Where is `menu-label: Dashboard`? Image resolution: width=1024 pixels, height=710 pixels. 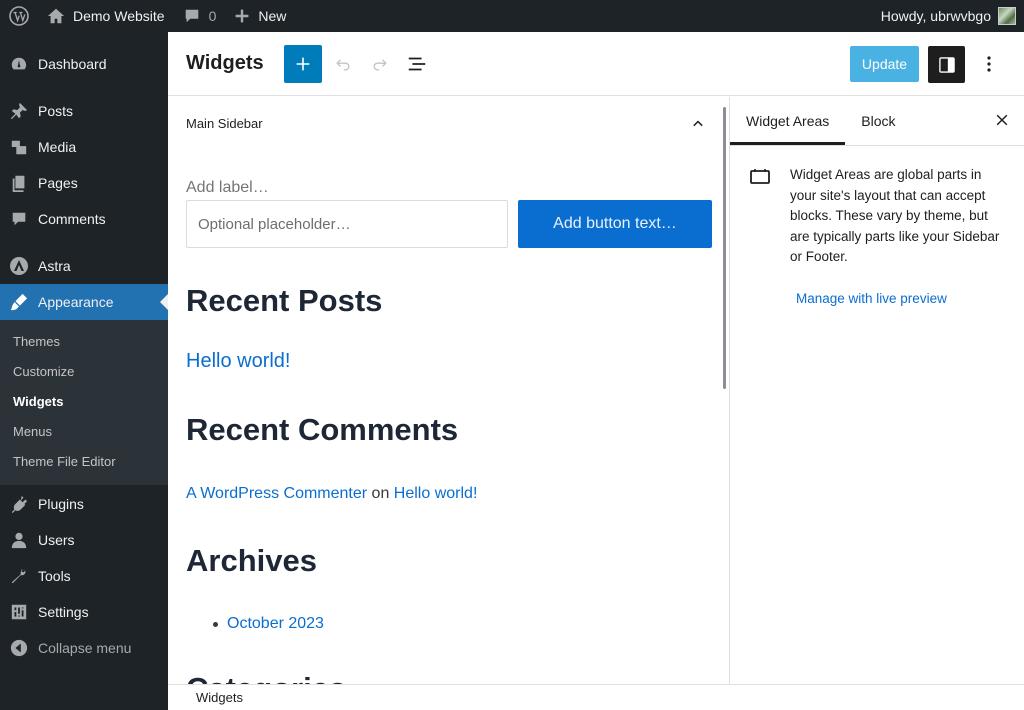 menu-label: Dashboard is located at coordinates (72, 64).